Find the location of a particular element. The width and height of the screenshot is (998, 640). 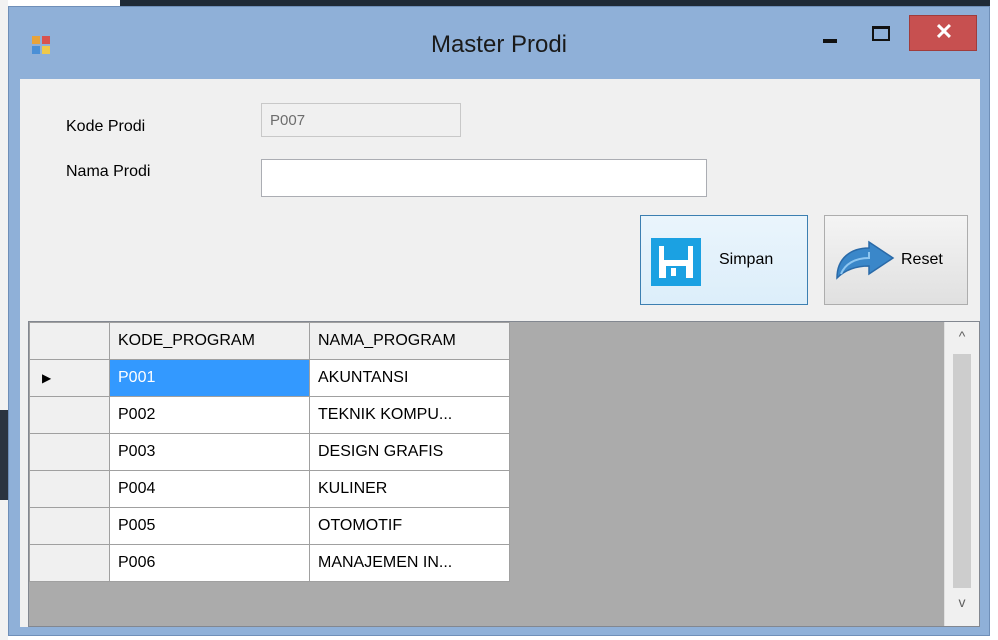

reset-button: Reset is located at coordinates (896, 260).